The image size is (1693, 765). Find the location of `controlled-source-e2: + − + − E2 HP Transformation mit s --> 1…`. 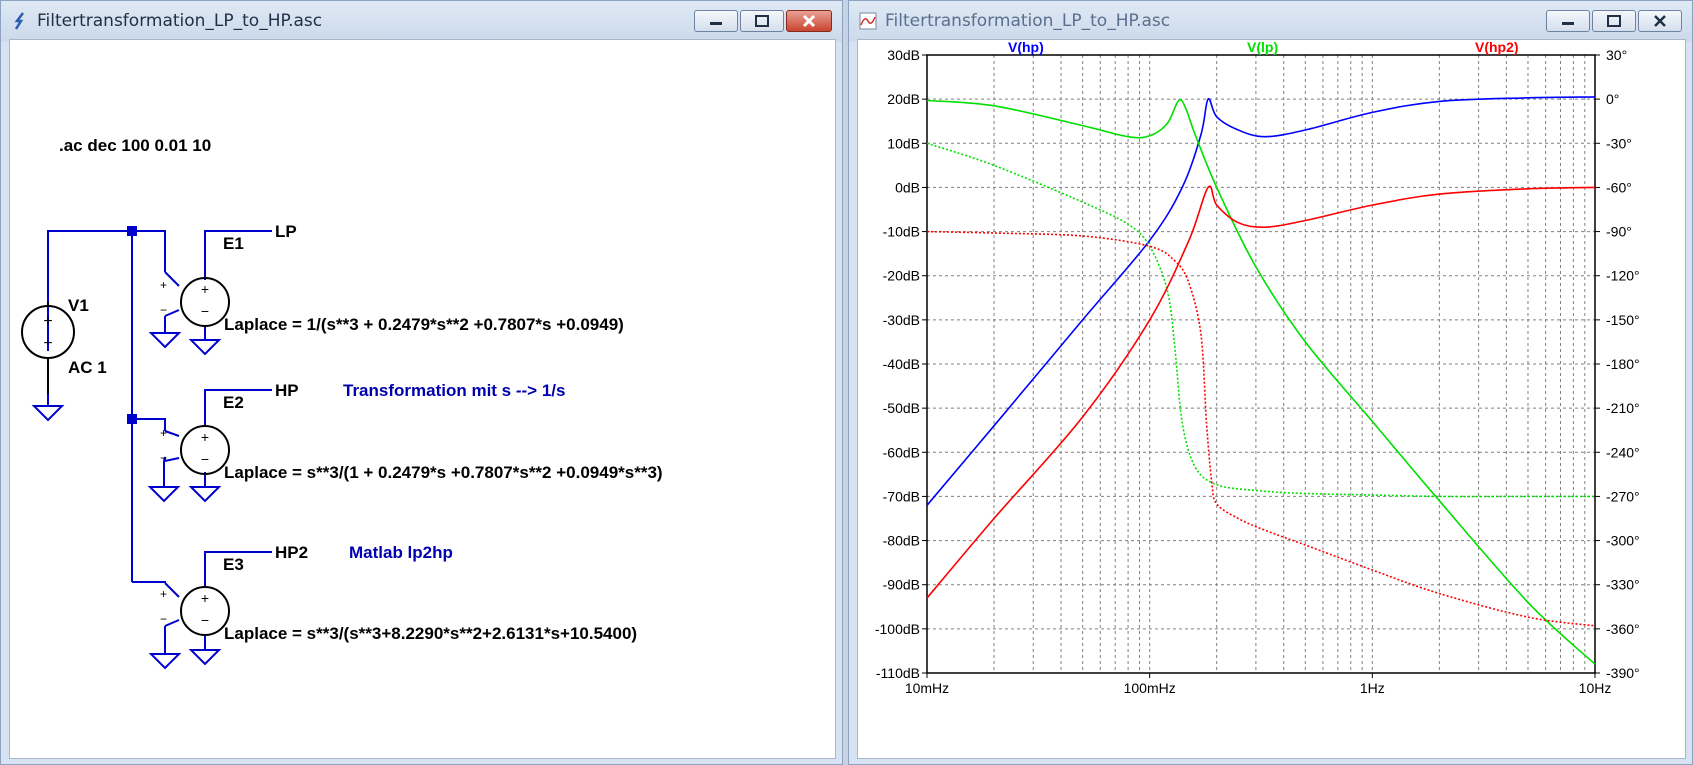

controlled-source-e2: + − + − E2 HP Transformation mit s --> 1… is located at coordinates (411, 431).